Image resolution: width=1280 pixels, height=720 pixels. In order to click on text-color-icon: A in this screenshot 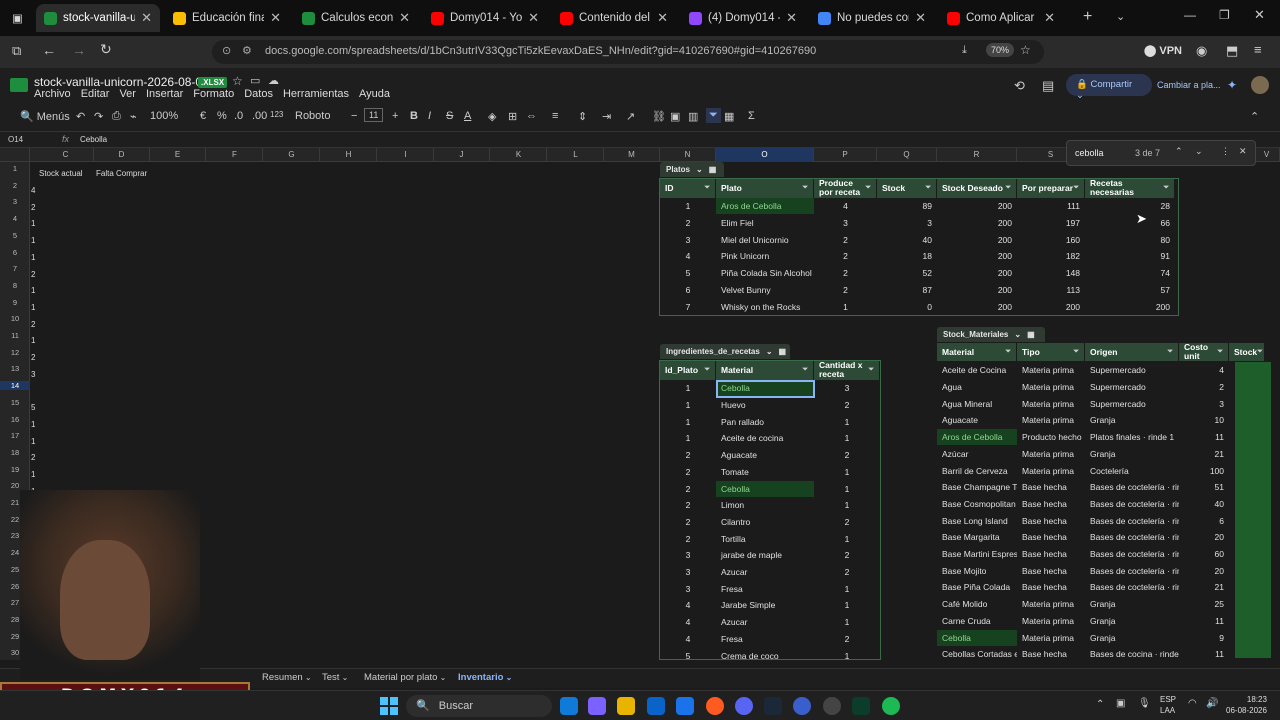, I will do `click(467, 116)`.